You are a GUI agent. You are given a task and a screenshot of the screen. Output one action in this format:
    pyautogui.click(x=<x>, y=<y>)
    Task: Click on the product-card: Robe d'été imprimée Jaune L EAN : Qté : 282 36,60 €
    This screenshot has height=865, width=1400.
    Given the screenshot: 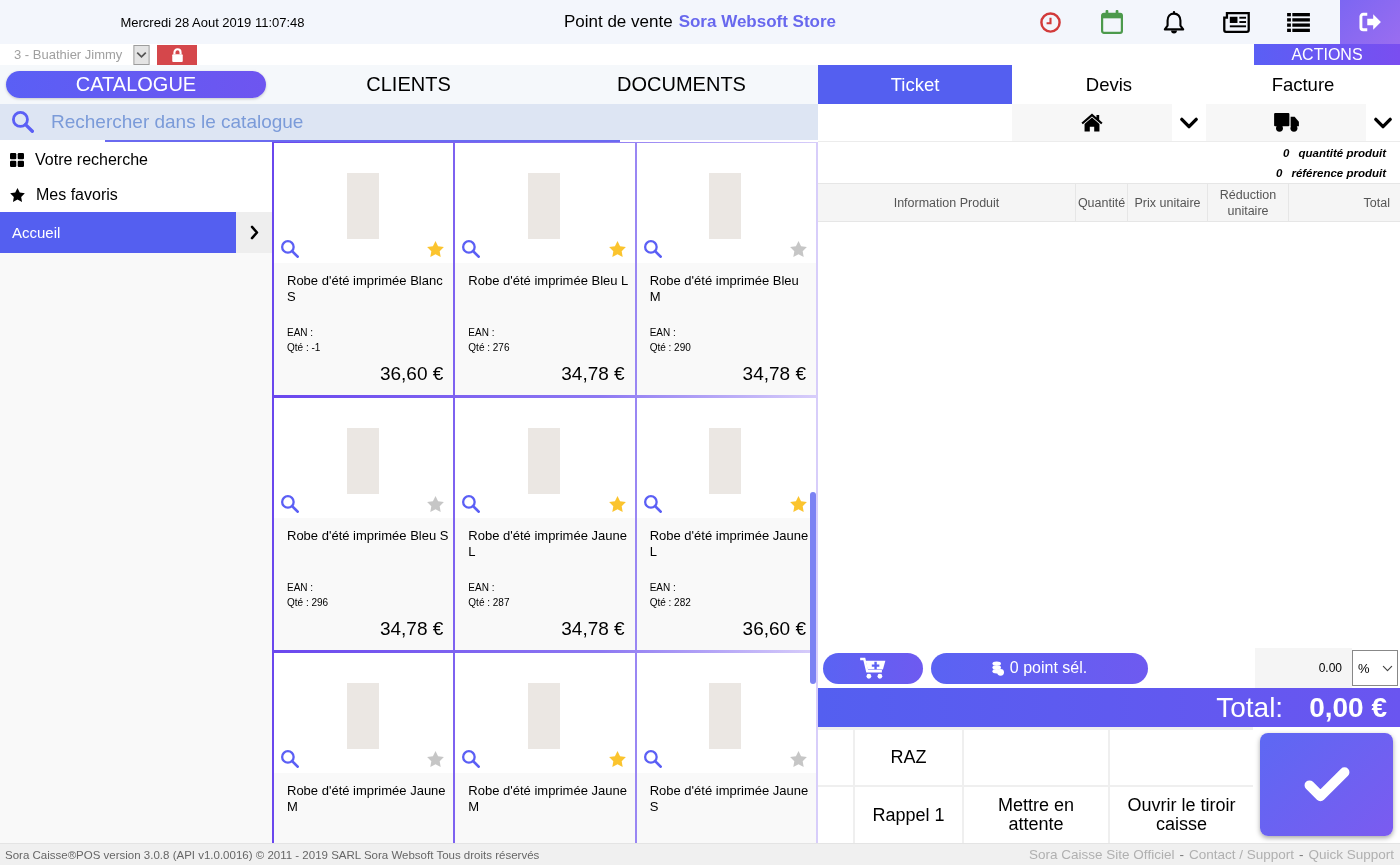 What is the action you would take?
    pyautogui.click(x=726, y=524)
    